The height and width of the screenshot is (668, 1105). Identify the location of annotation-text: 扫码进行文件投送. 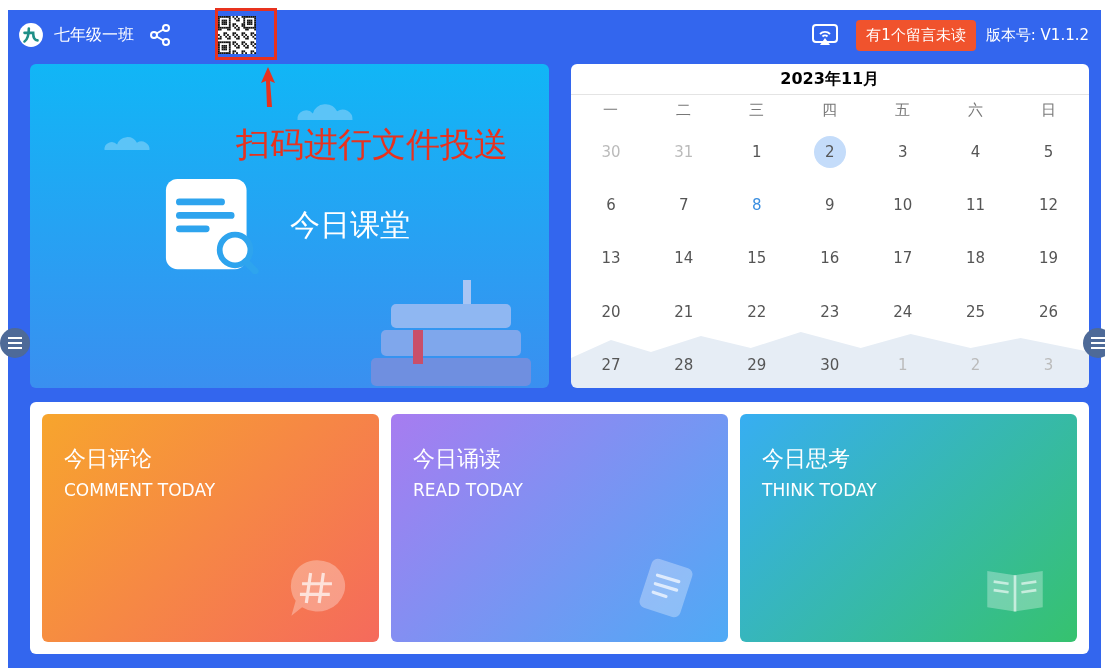
(372, 144).